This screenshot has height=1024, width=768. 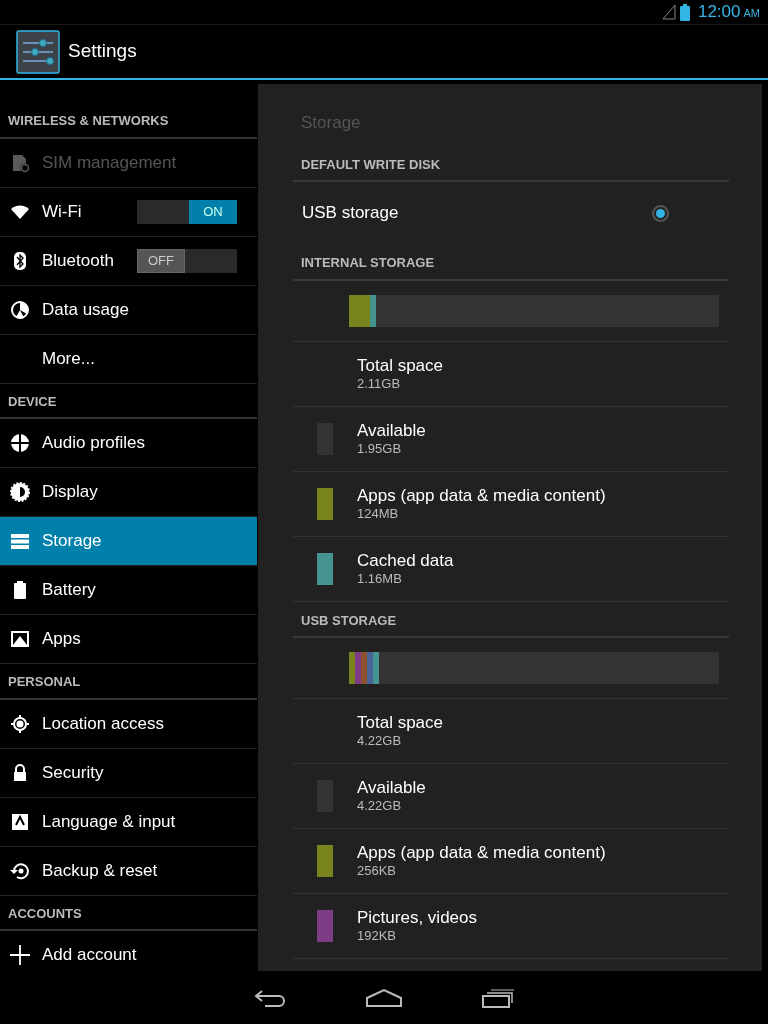 What do you see at coordinates (511, 163) in the screenshot?
I see `section-header: DEFAULT WRITE DISK` at bounding box center [511, 163].